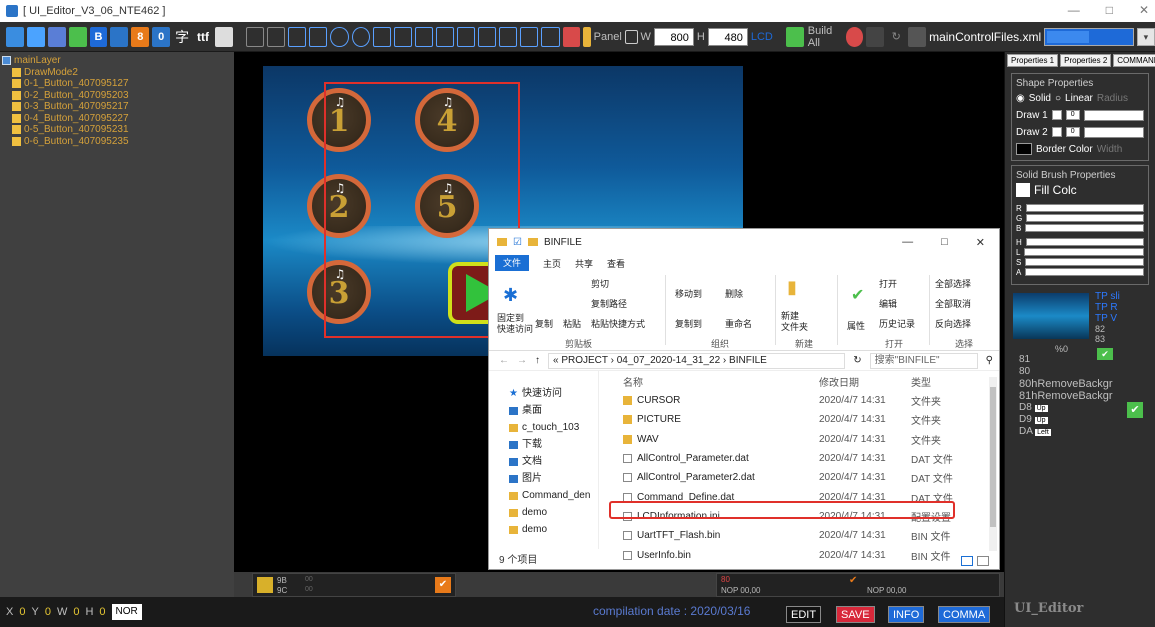 This screenshot has height=627, width=1155. Describe the element at coordinates (953, 283) in the screenshot. I see `select-all-button: 全部选择` at that location.